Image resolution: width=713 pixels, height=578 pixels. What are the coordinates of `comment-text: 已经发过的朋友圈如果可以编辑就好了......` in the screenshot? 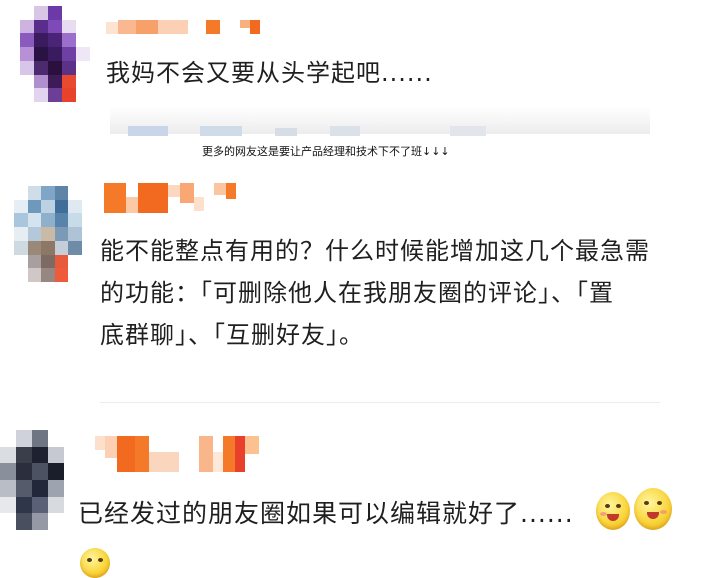 It's located at (326, 513).